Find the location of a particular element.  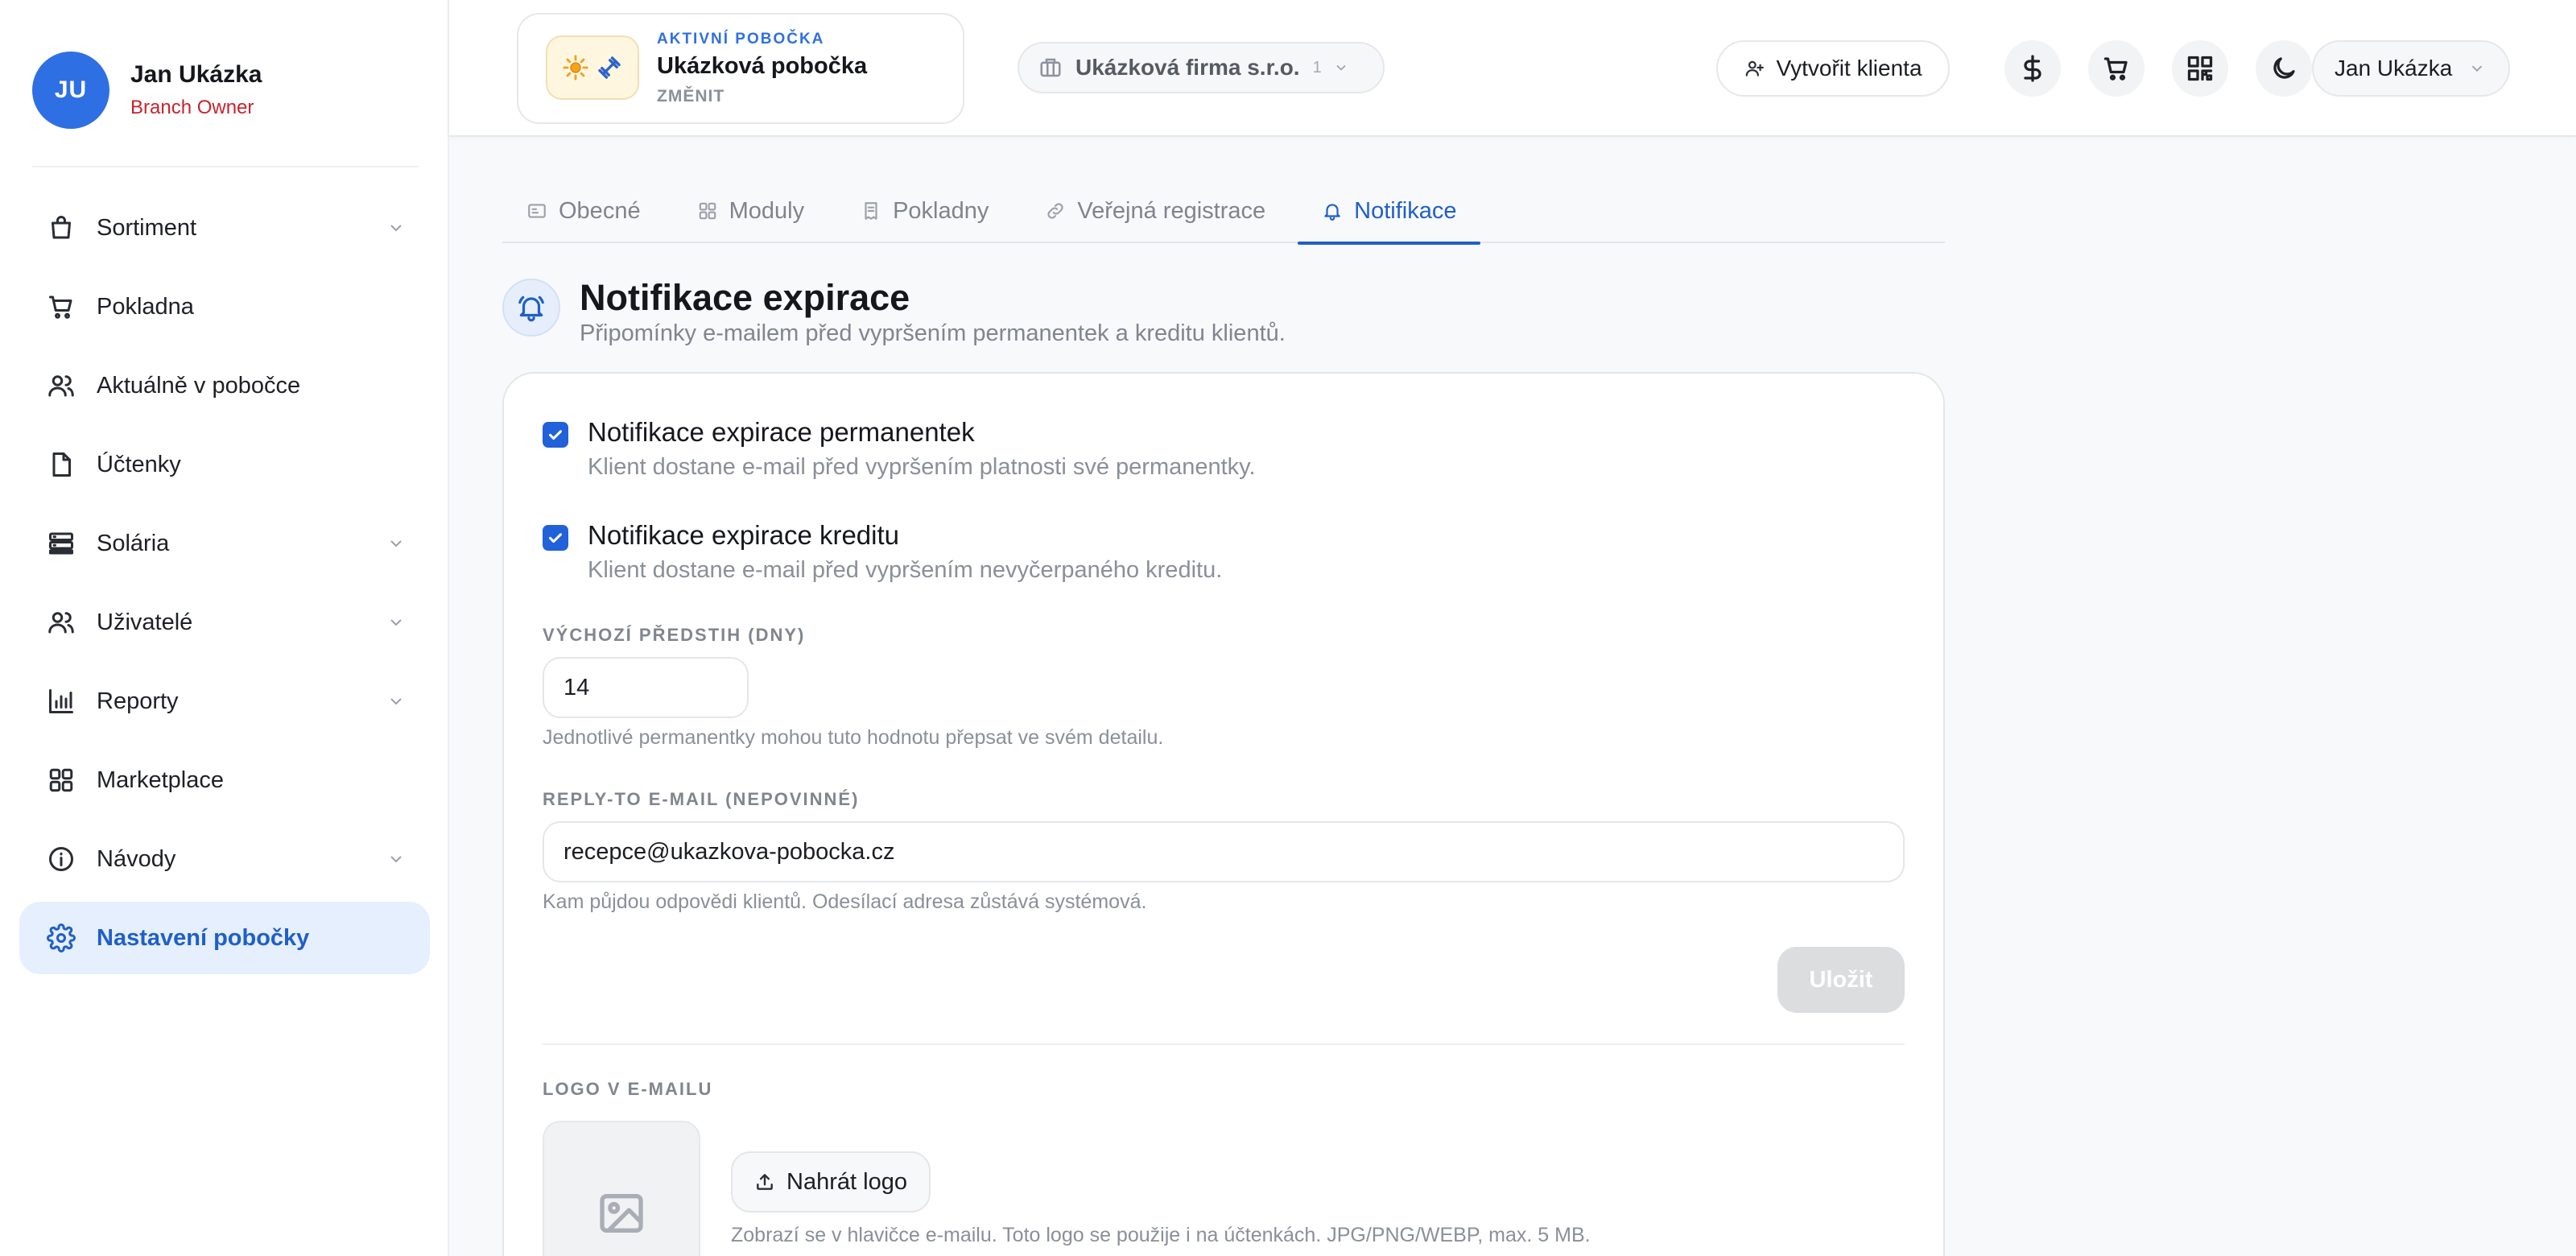

sidebar-item-label: Návody is located at coordinates (136, 858).